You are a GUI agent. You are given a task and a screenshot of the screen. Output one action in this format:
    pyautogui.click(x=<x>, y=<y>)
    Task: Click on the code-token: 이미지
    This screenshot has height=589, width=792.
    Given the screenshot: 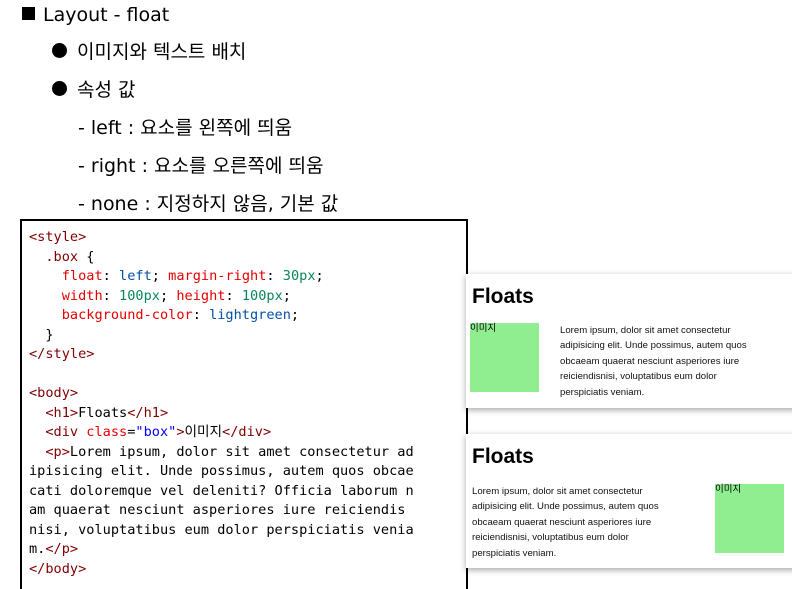 What is the action you would take?
    pyautogui.click(x=203, y=432)
    